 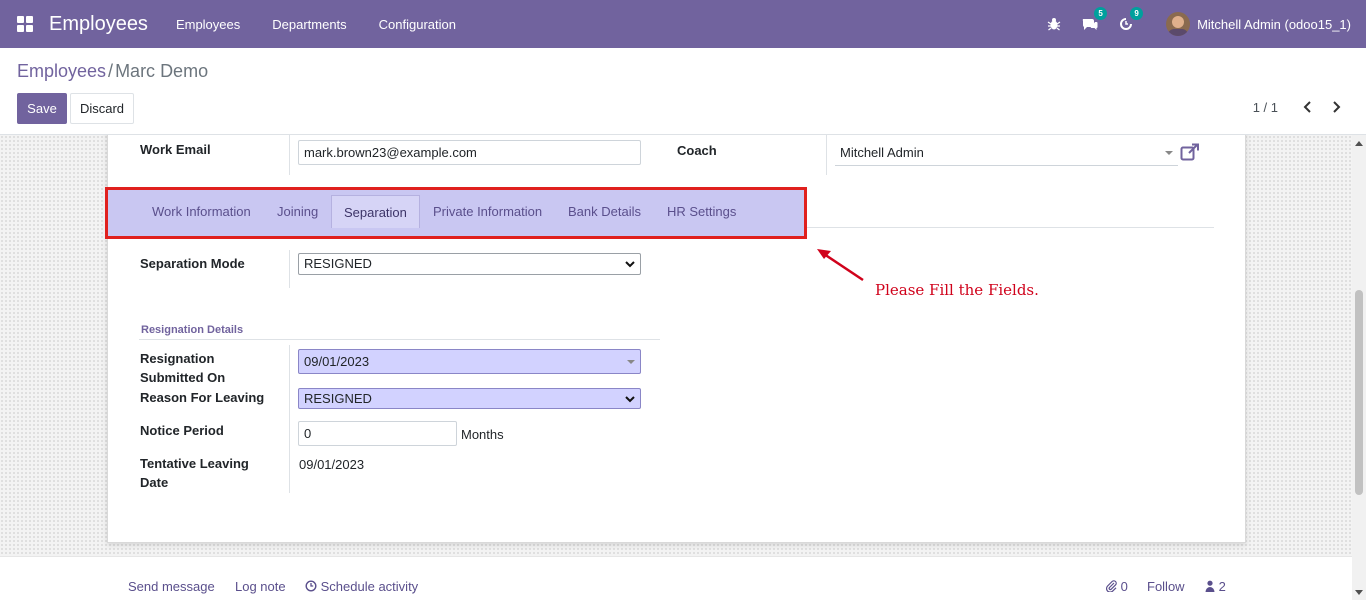 What do you see at coordinates (1111, 586) in the screenshot?
I see `paperclip-icon` at bounding box center [1111, 586].